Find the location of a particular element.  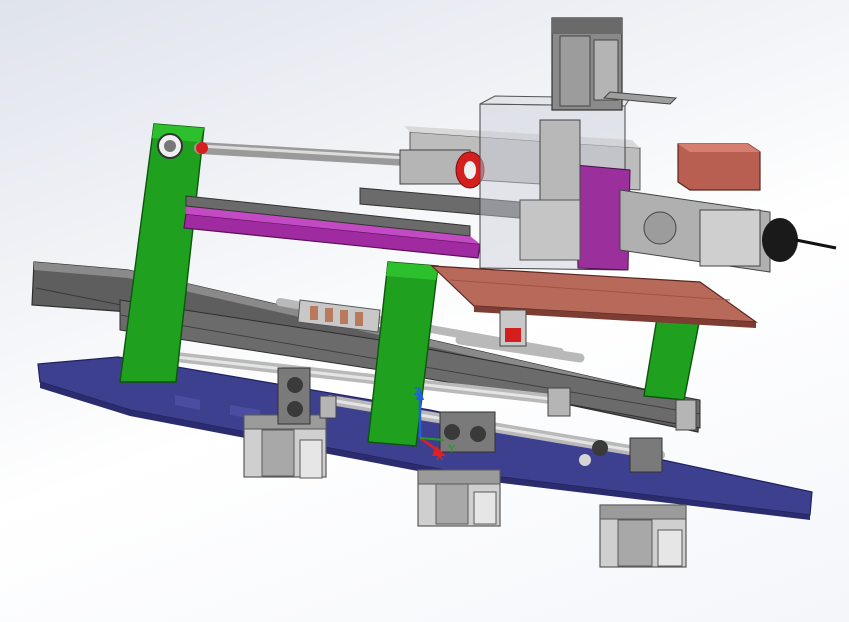

copper-housing is located at coordinates (719, 167).